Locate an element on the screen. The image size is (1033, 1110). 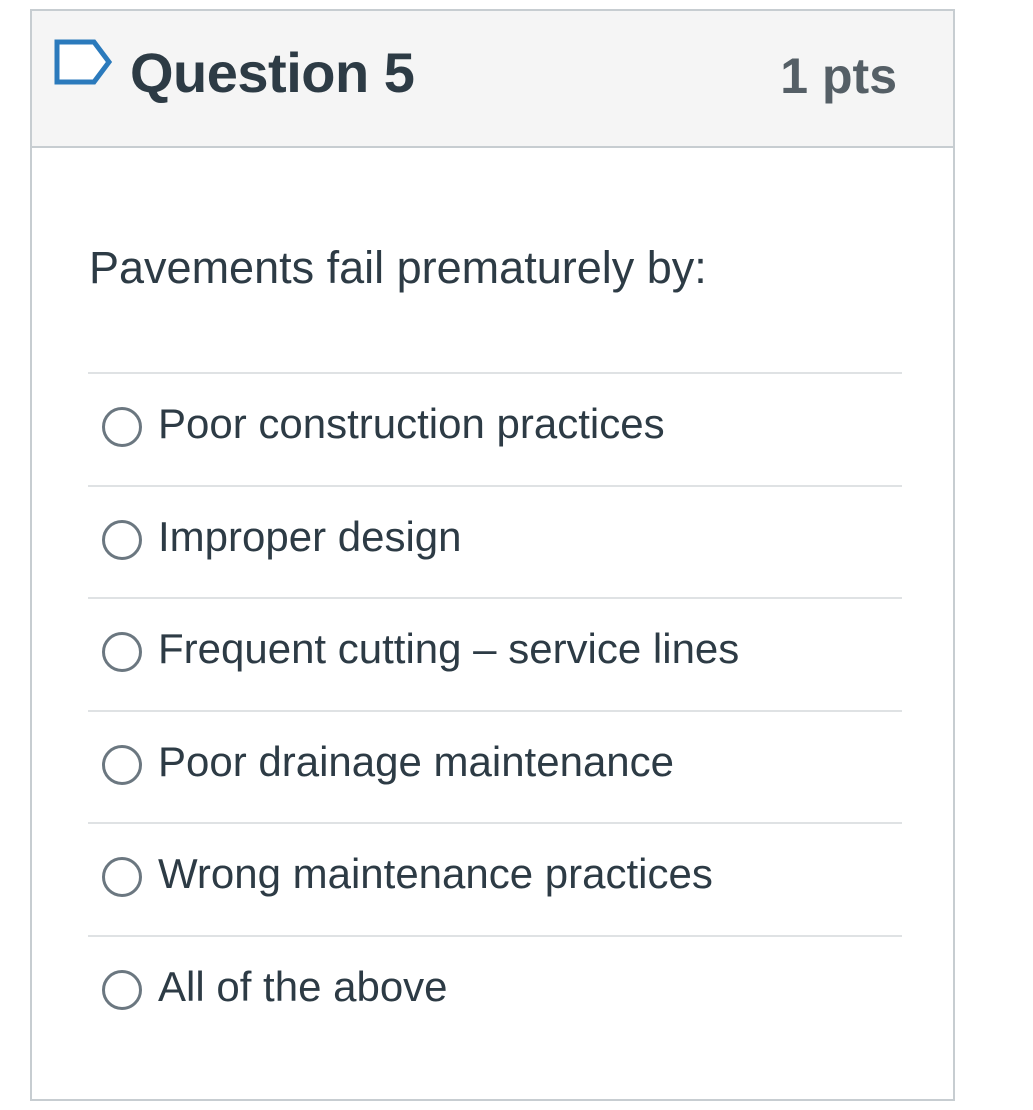
answer-label: Frequent cutting – service lines is located at coordinates (448, 649).